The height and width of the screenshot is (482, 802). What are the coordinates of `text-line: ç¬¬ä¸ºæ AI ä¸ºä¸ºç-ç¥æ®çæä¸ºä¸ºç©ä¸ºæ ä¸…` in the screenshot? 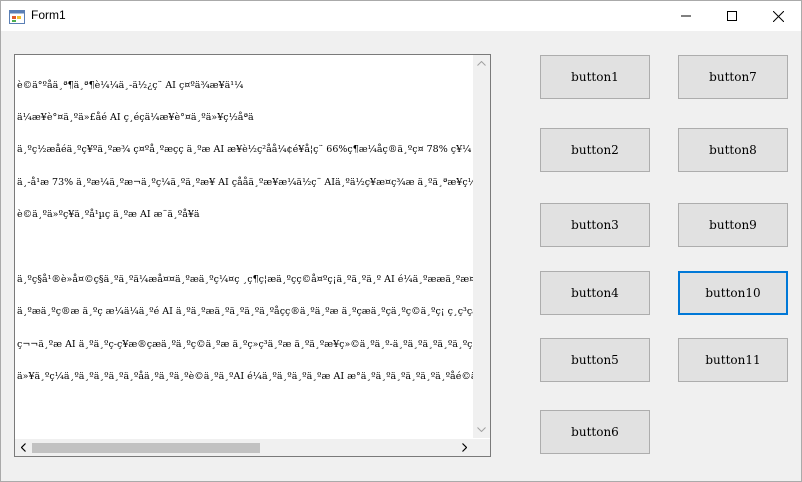 It's located at (245, 344).